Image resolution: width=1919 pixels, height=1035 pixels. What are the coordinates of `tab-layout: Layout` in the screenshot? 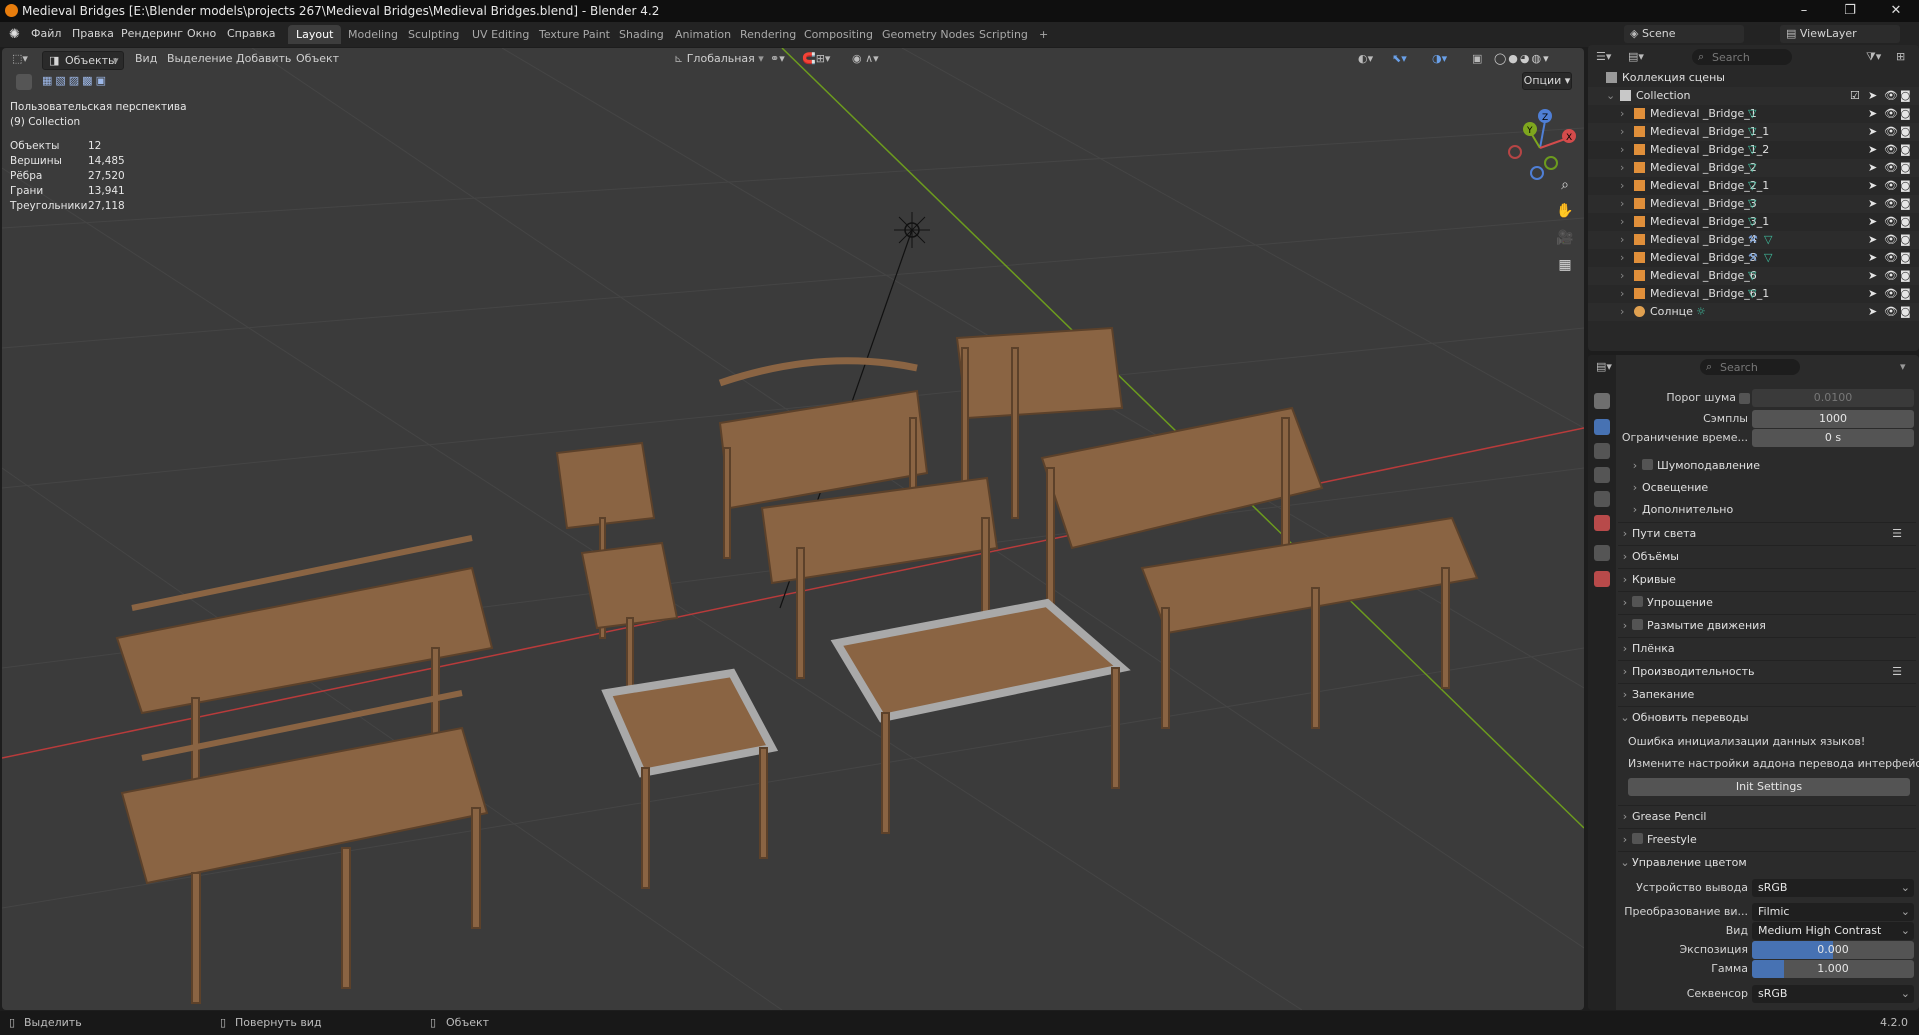 It's located at (315, 34).